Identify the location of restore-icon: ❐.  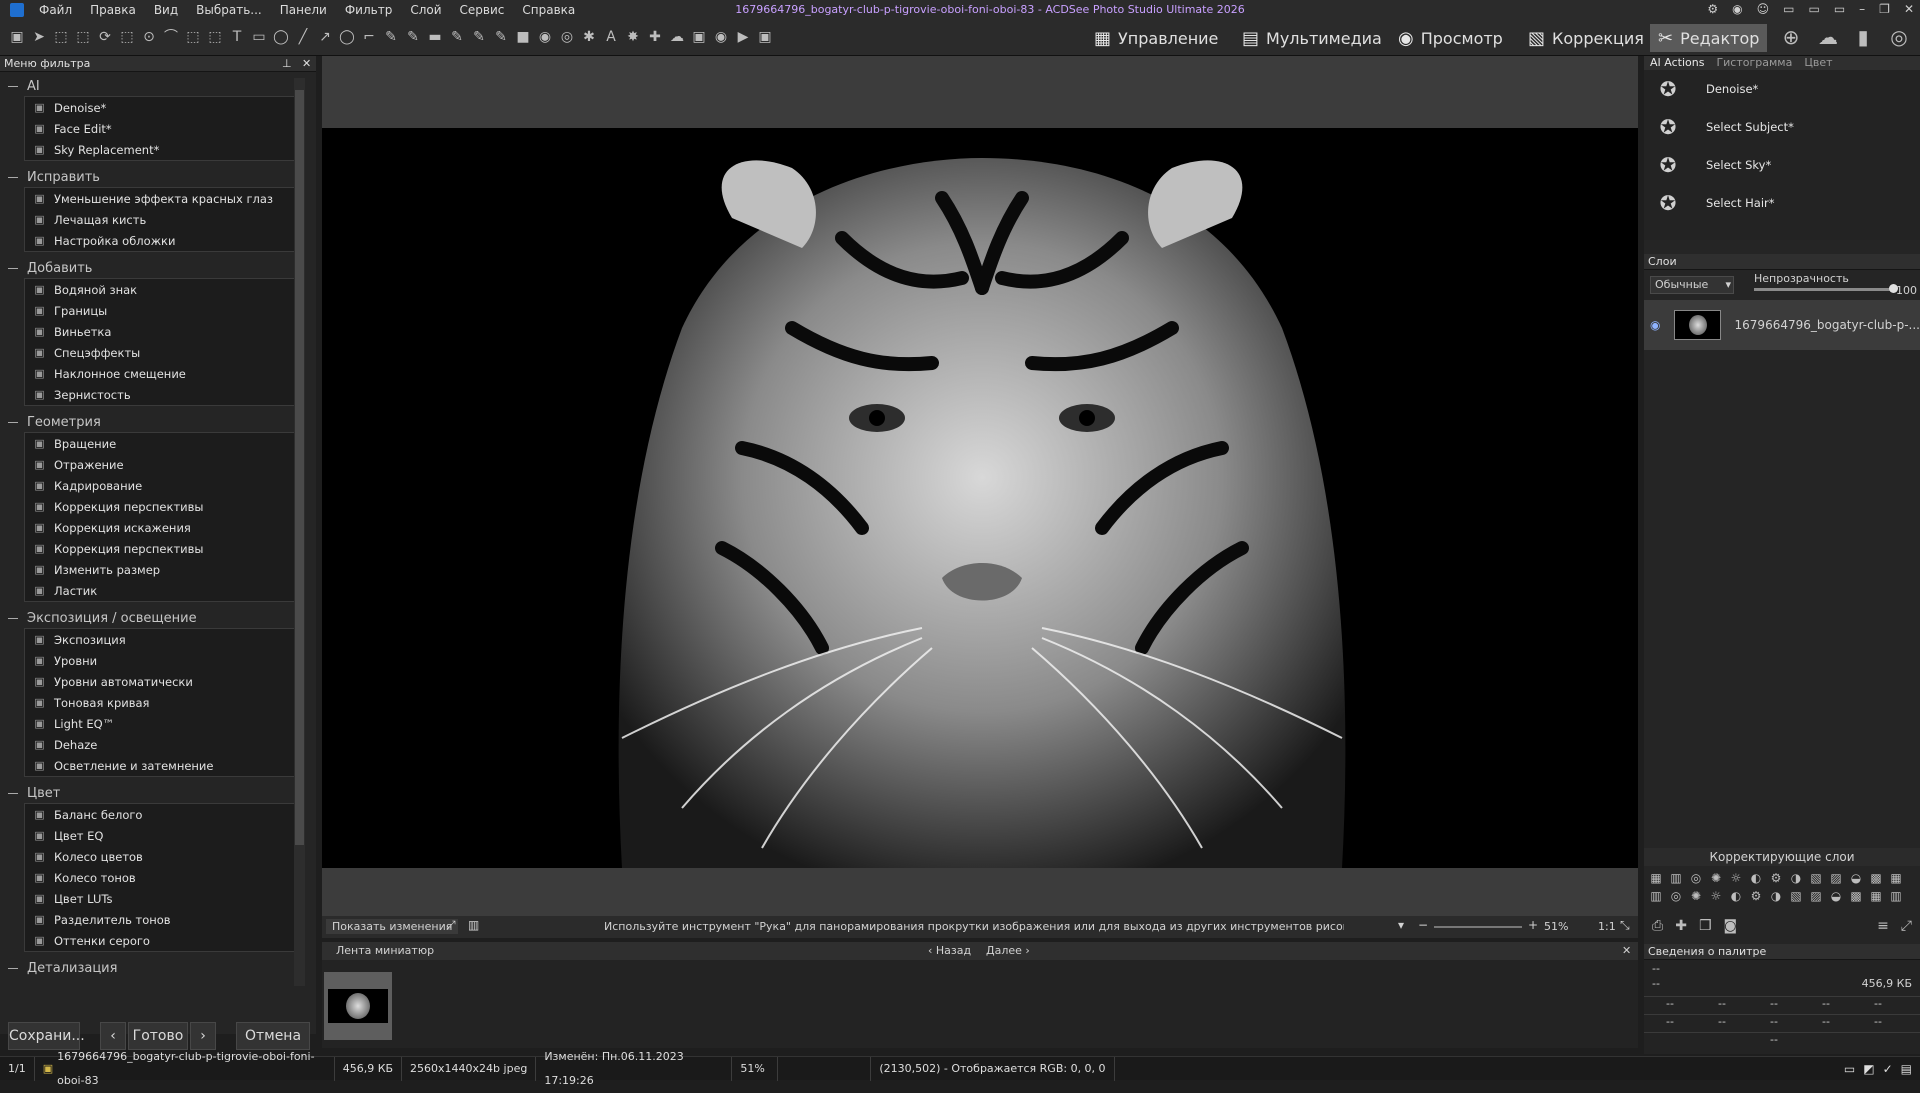
(1884, 9).